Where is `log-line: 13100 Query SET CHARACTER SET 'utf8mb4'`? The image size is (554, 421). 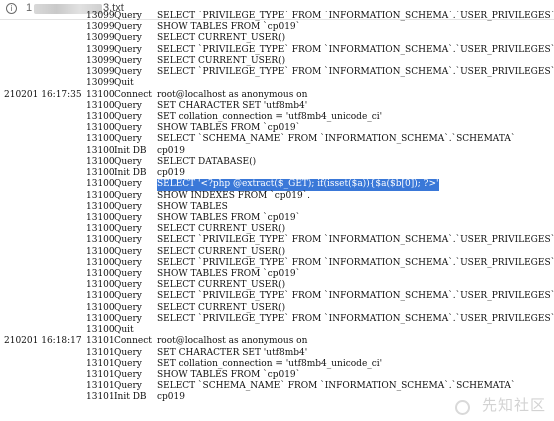
log-line: 13100 Query SET CHARACTER SET 'utf8mb4' is located at coordinates (277, 106).